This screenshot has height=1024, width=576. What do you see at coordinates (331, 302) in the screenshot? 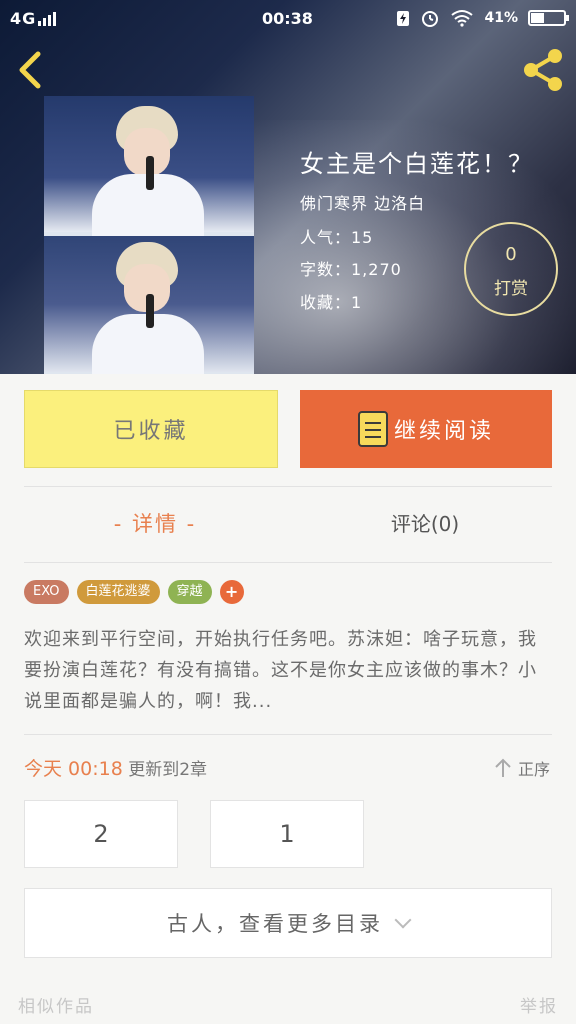
I see `book-favorites: 收藏：1` at bounding box center [331, 302].